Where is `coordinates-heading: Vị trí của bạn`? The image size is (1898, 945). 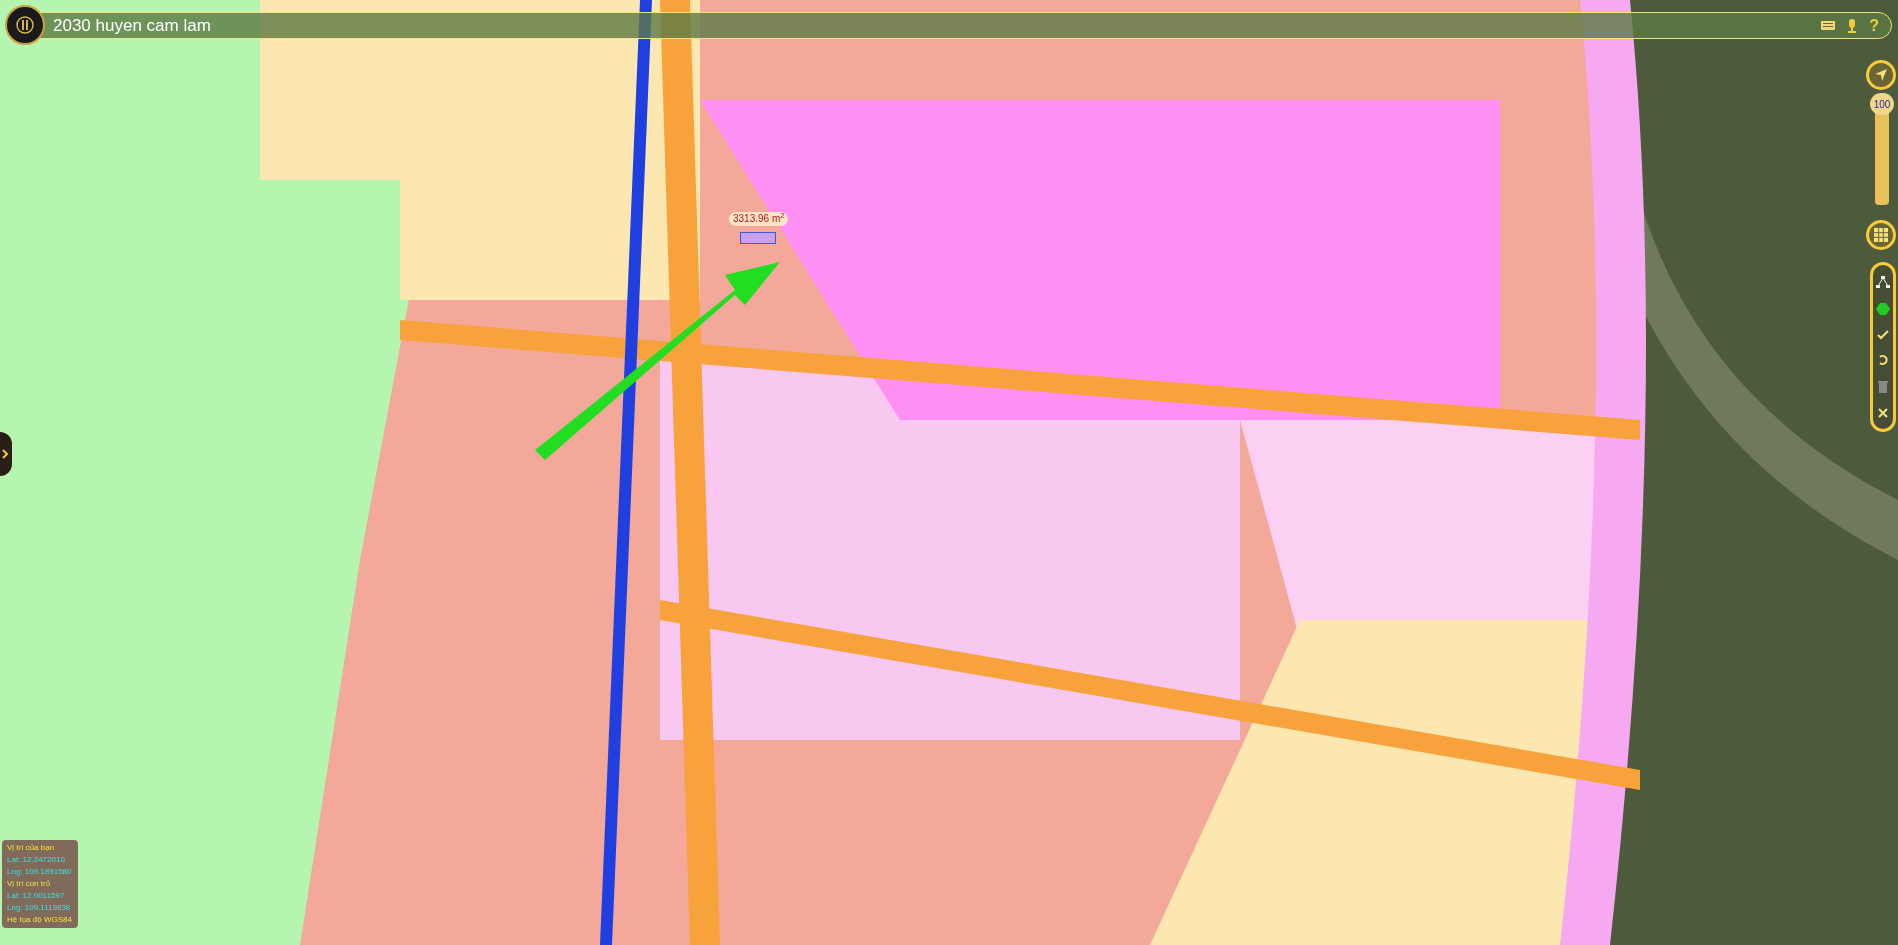 coordinates-heading: Vị trí của bạn is located at coordinates (31, 848).